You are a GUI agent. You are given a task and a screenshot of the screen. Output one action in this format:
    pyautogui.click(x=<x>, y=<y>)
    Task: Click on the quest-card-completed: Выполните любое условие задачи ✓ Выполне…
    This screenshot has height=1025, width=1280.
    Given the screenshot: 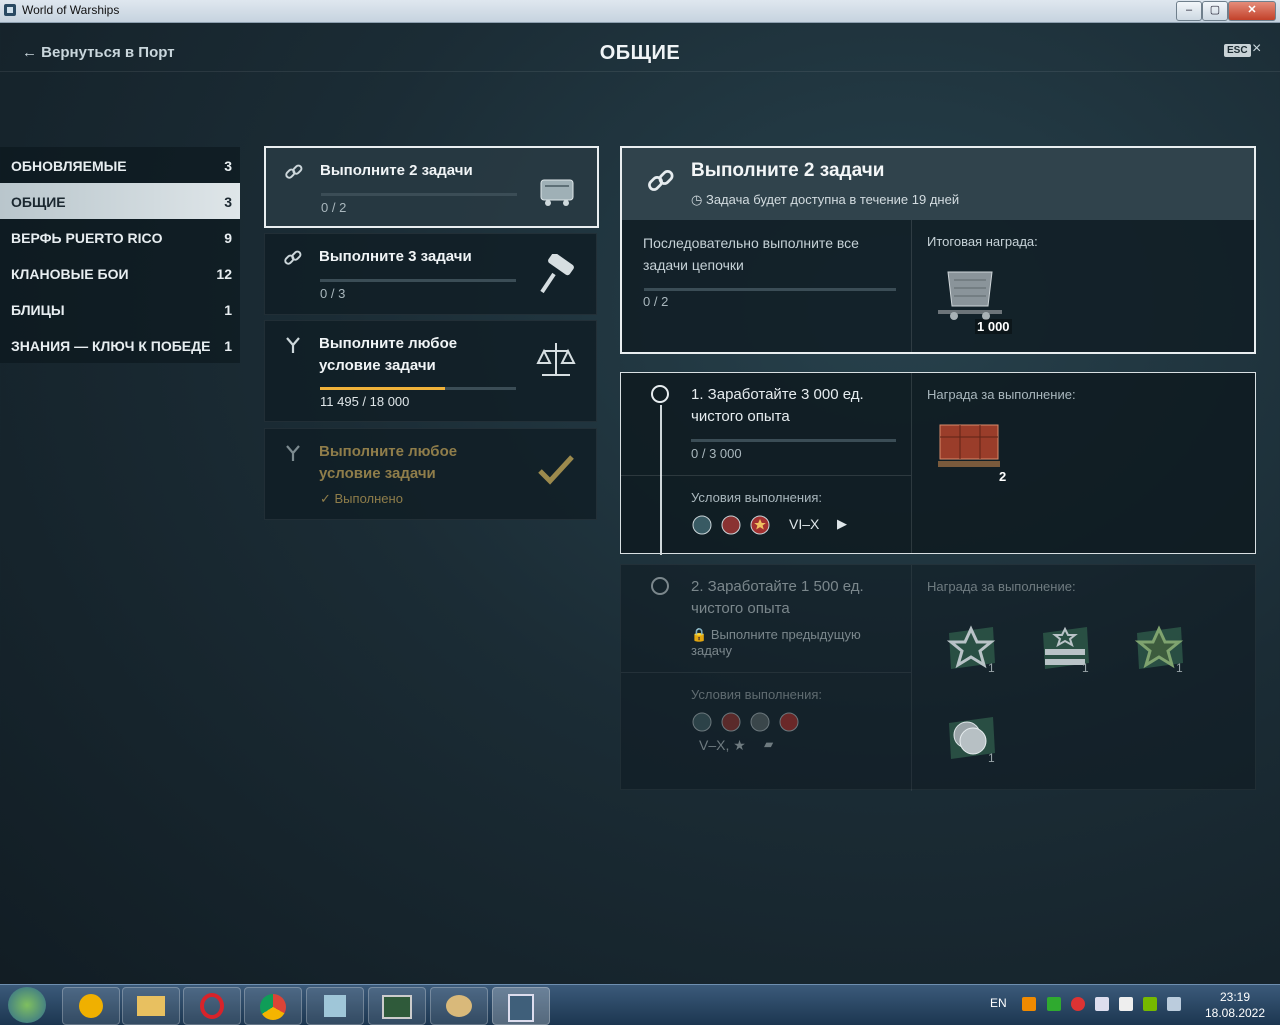 What is the action you would take?
    pyautogui.click(x=430, y=474)
    